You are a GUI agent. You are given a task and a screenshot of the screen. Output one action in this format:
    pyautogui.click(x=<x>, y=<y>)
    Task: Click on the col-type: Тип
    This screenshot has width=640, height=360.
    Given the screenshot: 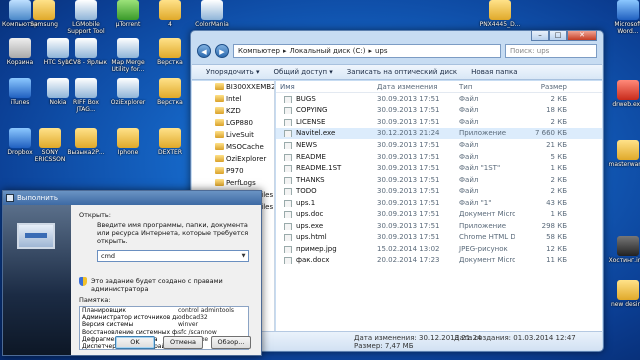 What is the action you would take?
    pyautogui.click(x=485, y=86)
    